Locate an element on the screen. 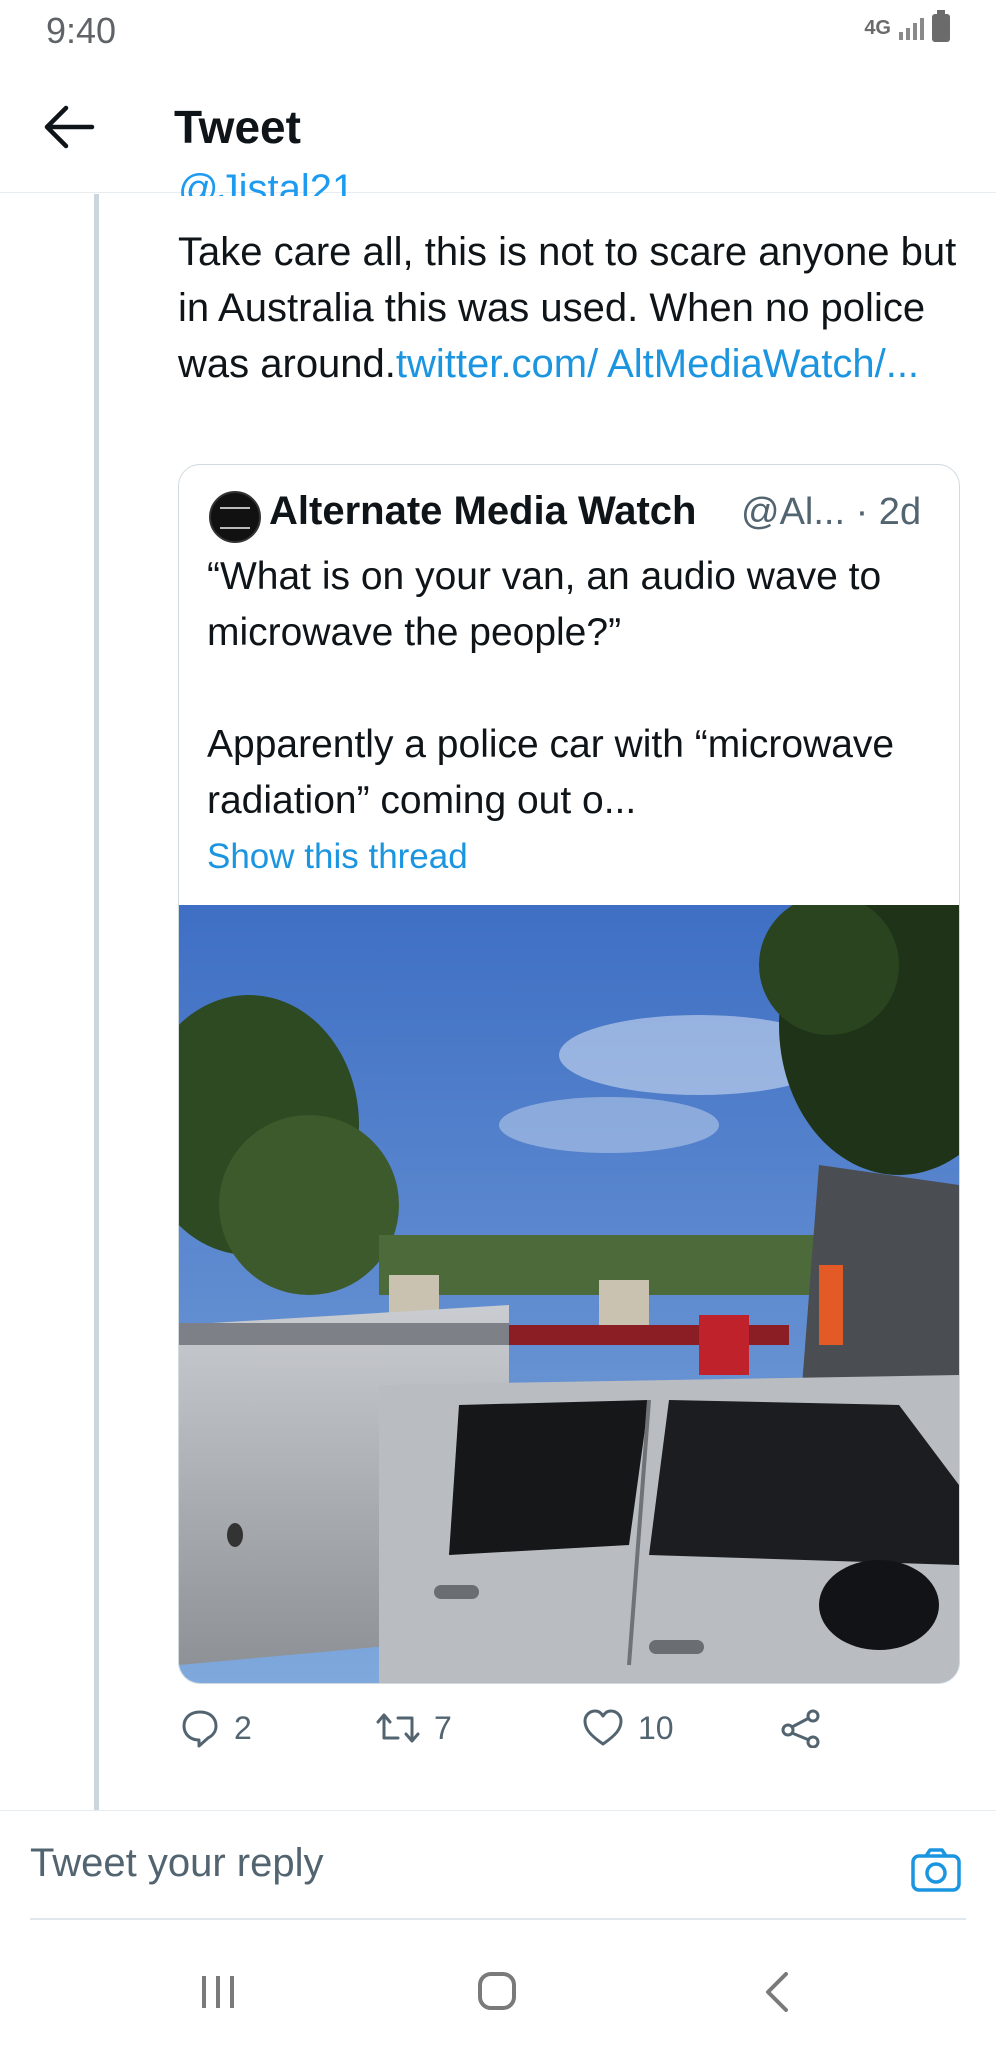 The width and height of the screenshot is (996, 2048). thread-line is located at coordinates (96, 1002).